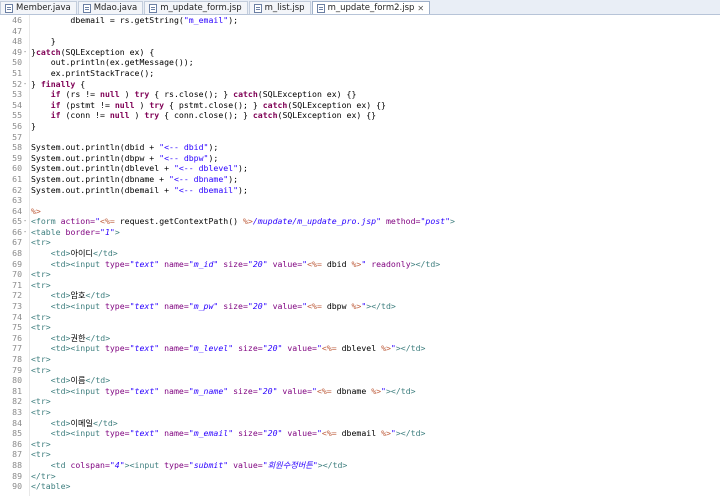  Describe the element at coordinates (78, 337) in the screenshot. I see `code-token: 권한` at that location.